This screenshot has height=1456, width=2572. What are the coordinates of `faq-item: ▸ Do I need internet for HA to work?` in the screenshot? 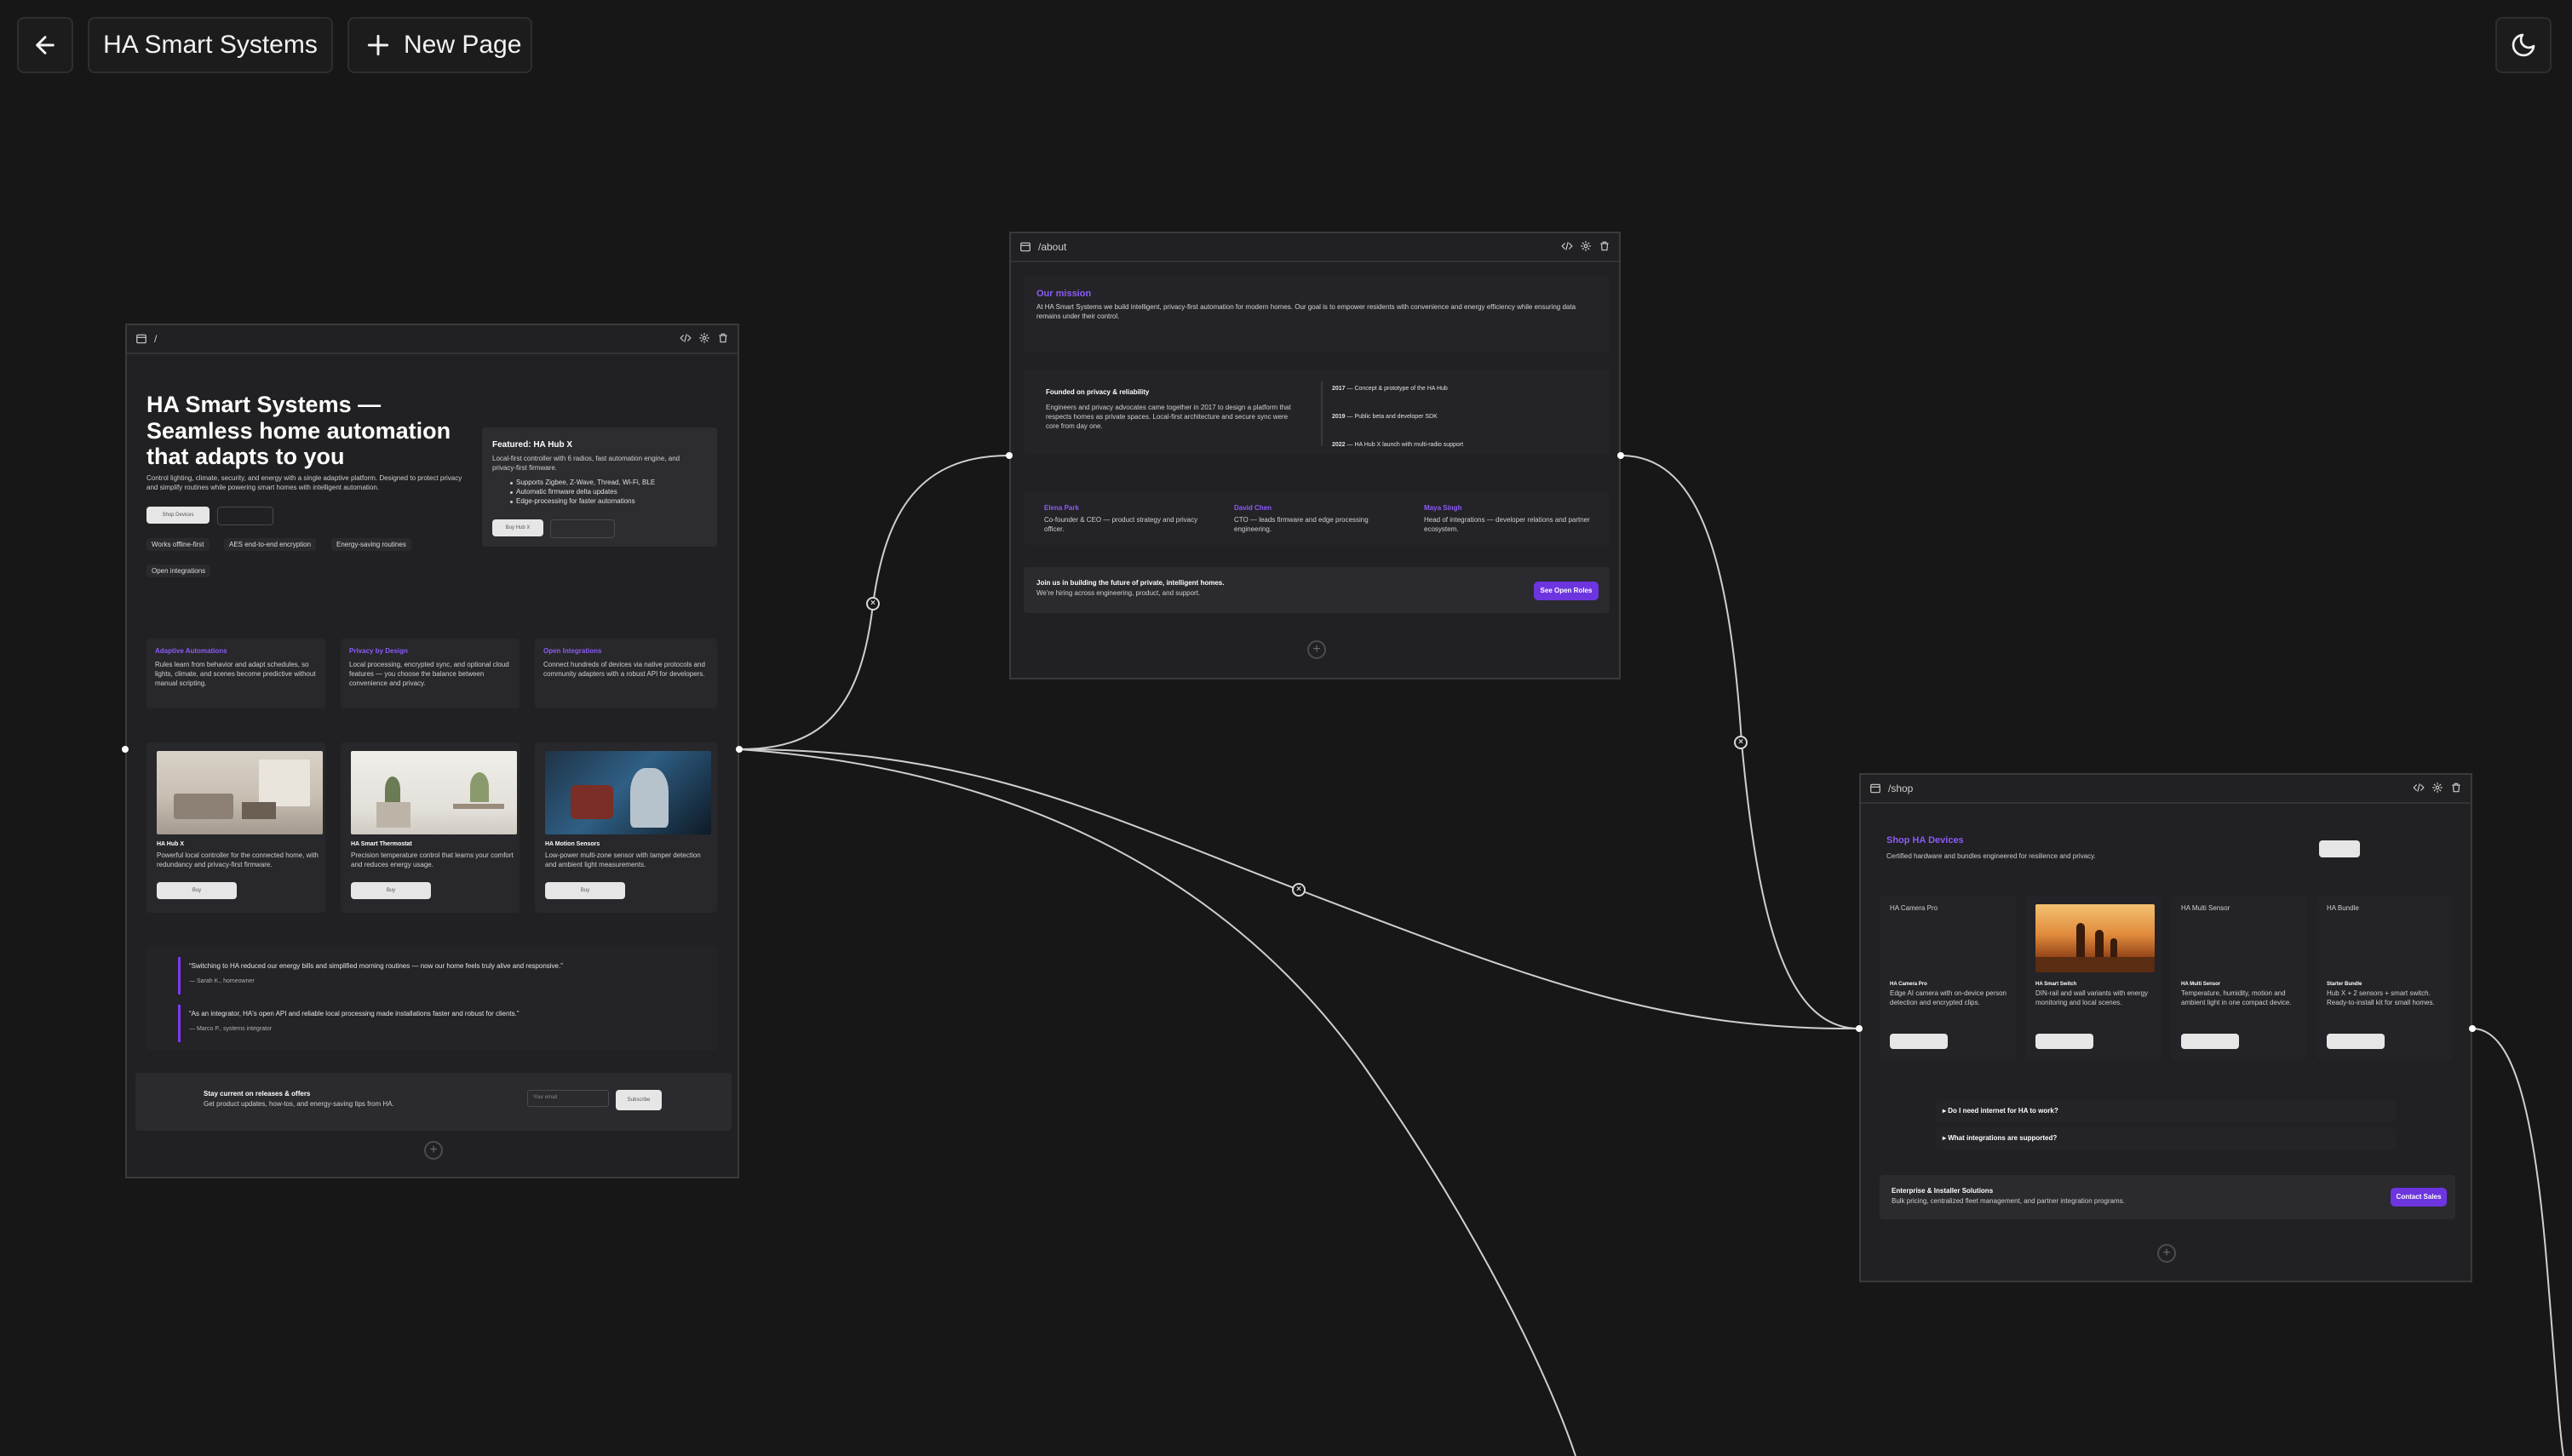 It's located at (2166, 1111).